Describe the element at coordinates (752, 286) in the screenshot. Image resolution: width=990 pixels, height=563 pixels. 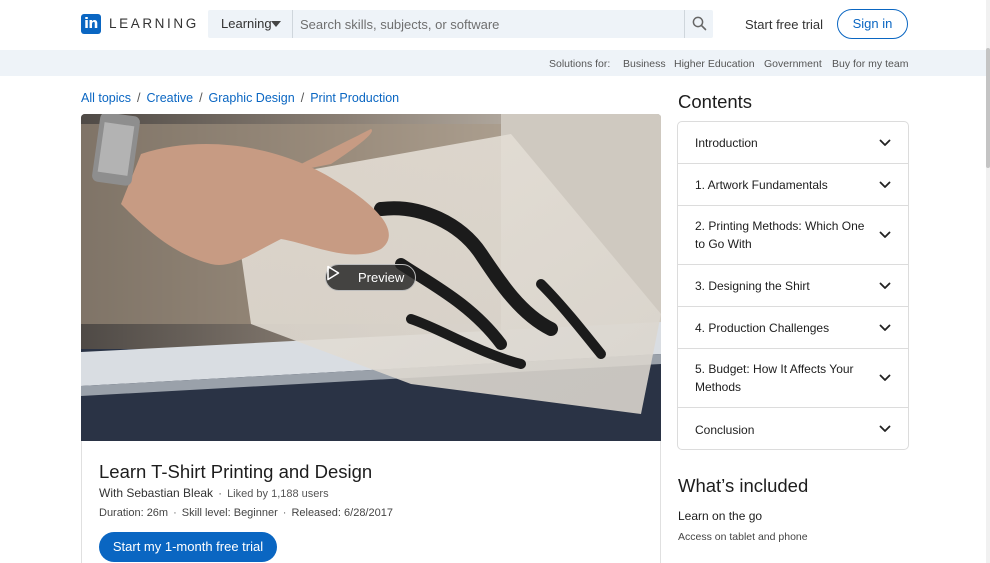
I see `toc-item-label: 3. Designing the Shirt` at that location.